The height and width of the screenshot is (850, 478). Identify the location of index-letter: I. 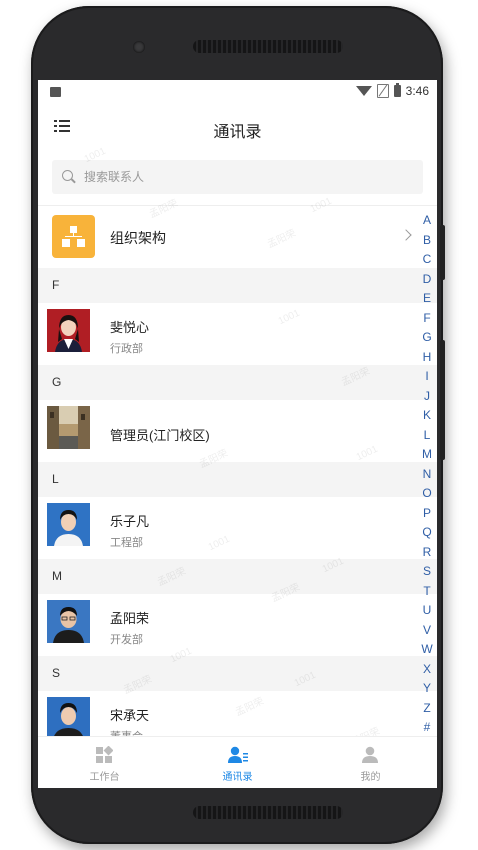
(427, 376).